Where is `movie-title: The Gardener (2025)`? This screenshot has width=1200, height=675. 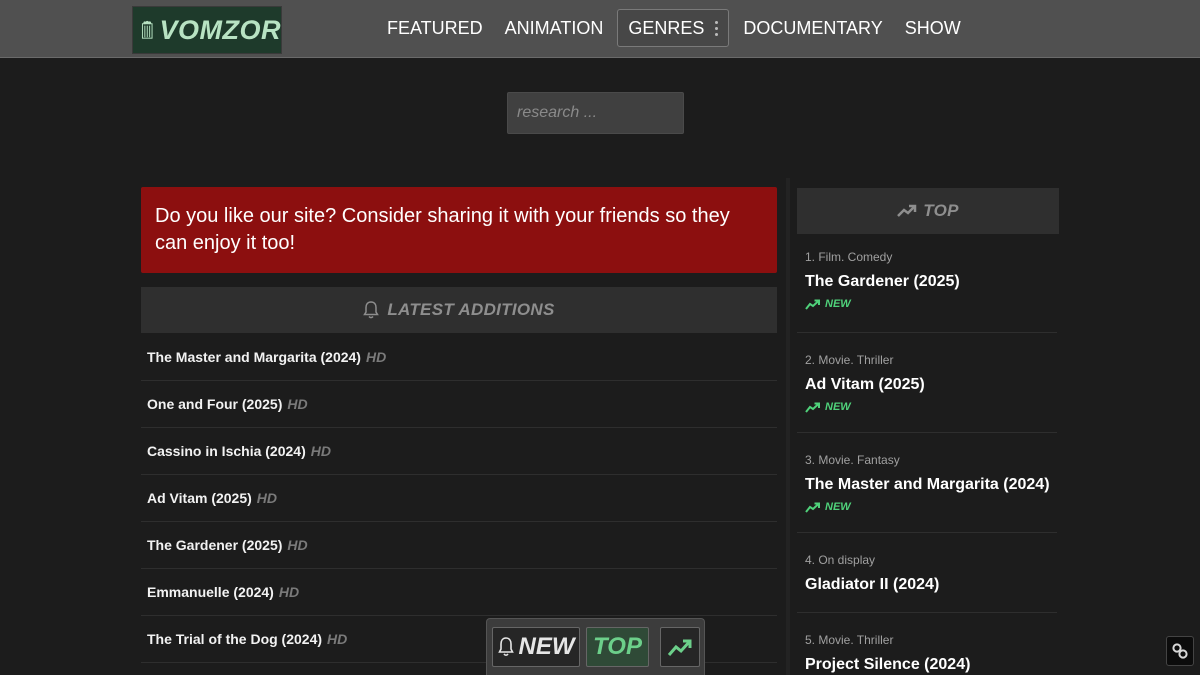
movie-title: The Gardener (2025) is located at coordinates (215, 545).